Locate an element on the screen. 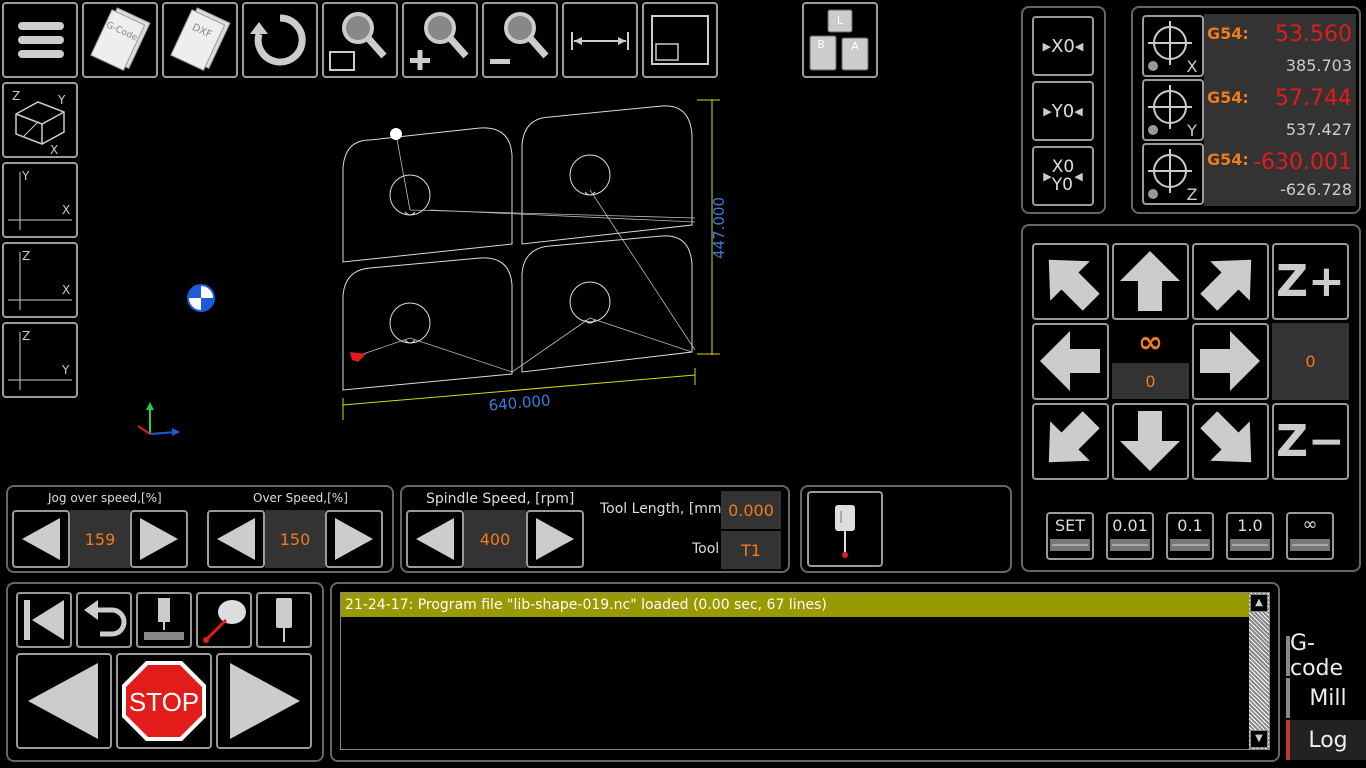 This screenshot has width=1366, height=768. spindle-dec-button is located at coordinates (435, 539).